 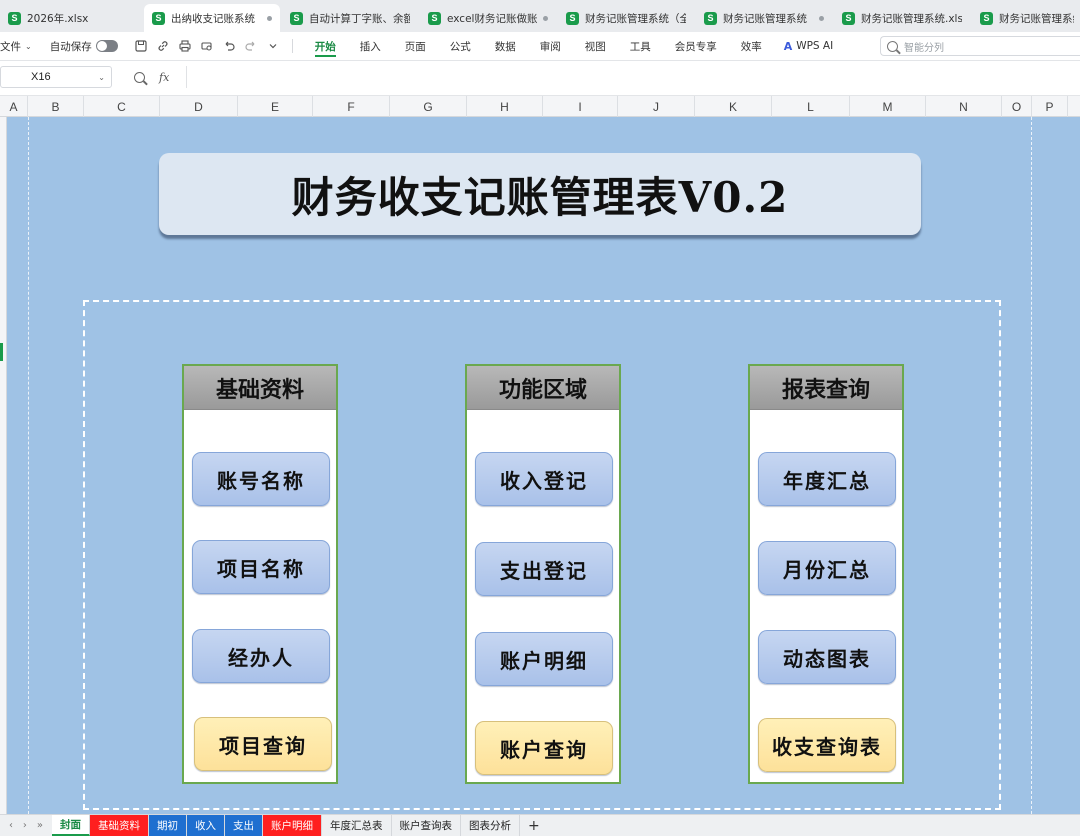 What do you see at coordinates (980, 46) in the screenshot?
I see `search-input: 智能分列` at bounding box center [980, 46].